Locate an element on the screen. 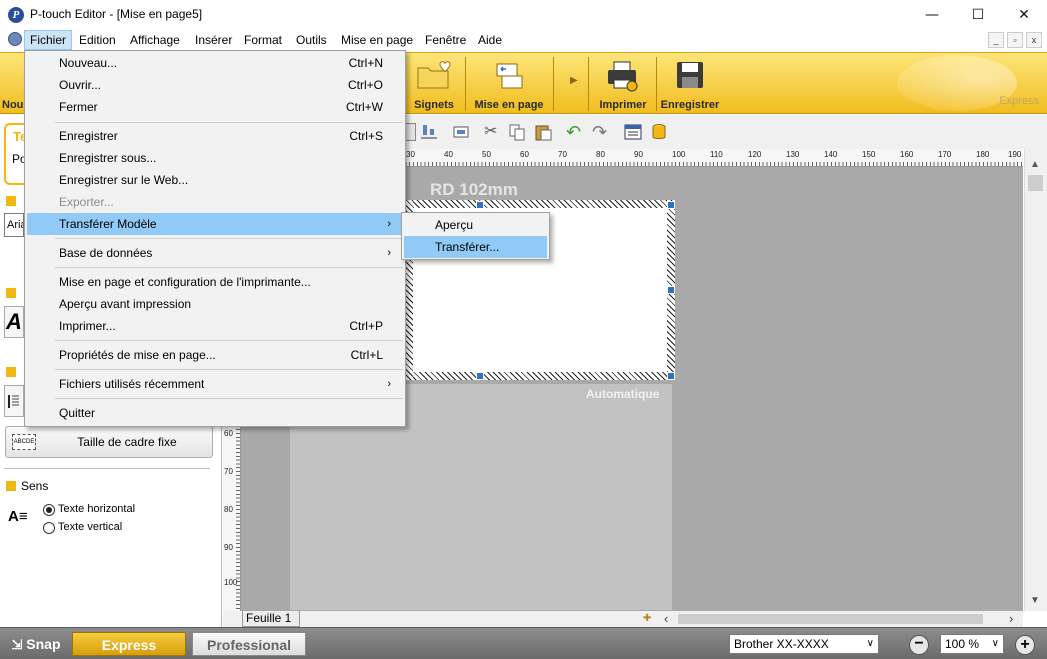  ruler-label: 110 is located at coordinates (716, 154).